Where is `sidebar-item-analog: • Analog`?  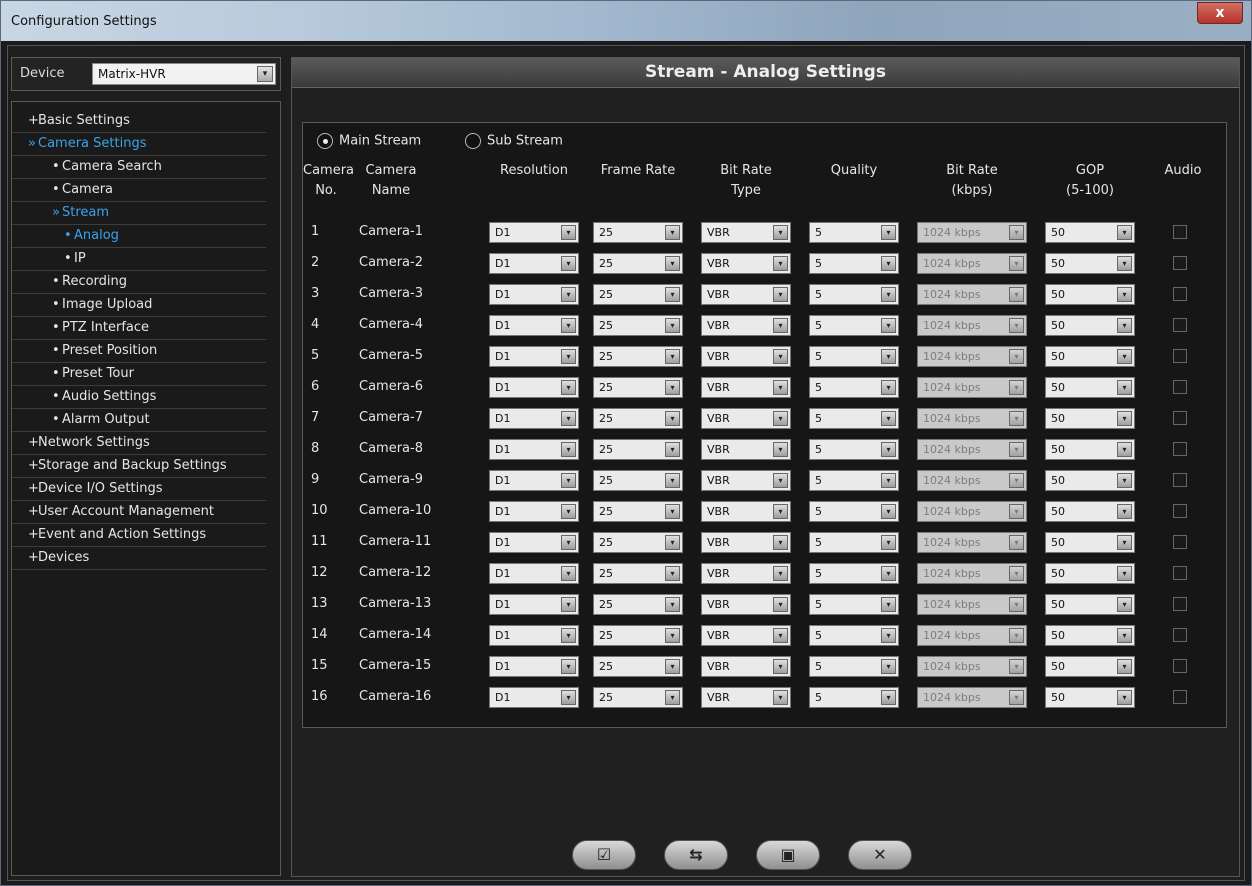 sidebar-item-analog: • Analog is located at coordinates (139, 236).